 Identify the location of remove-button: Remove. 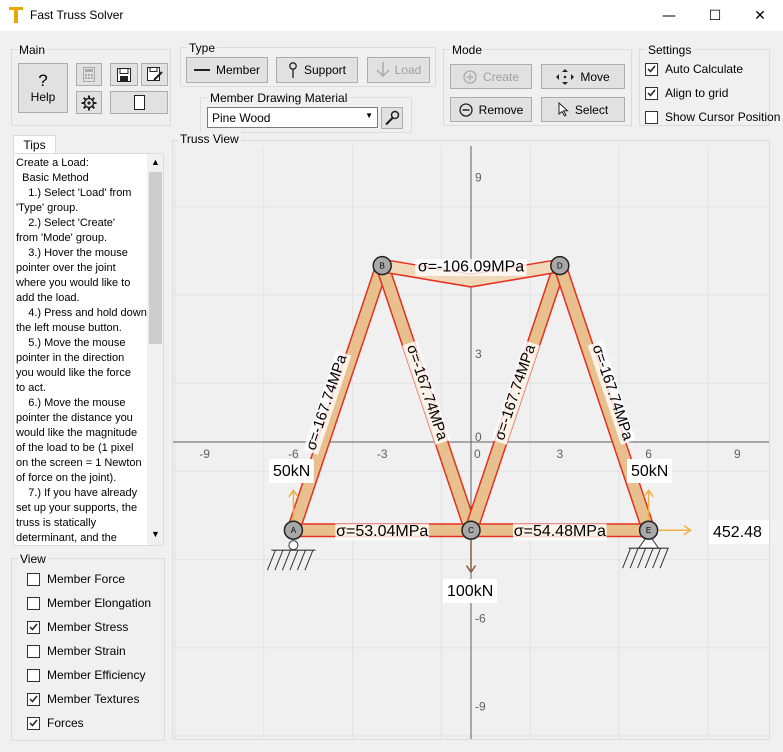
(491, 109).